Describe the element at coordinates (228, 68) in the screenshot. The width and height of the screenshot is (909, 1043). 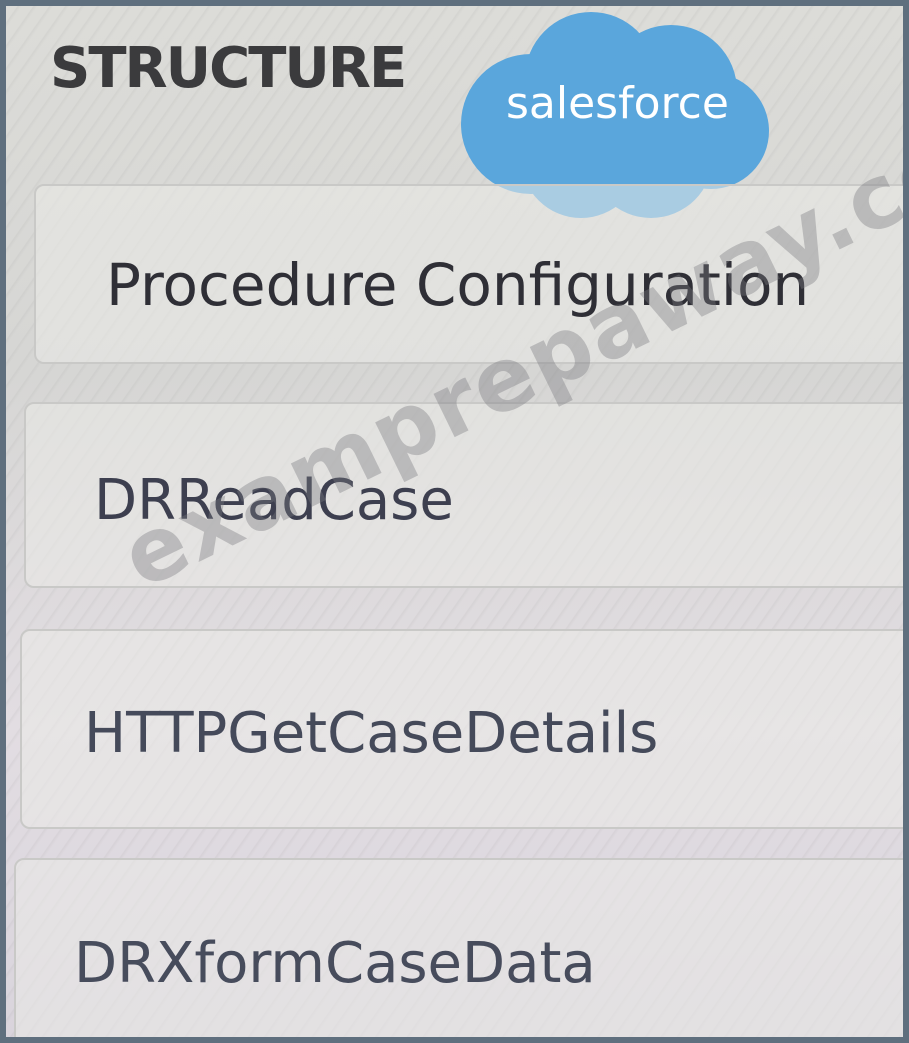
I see `structure-heading: STRUCTURE` at that location.